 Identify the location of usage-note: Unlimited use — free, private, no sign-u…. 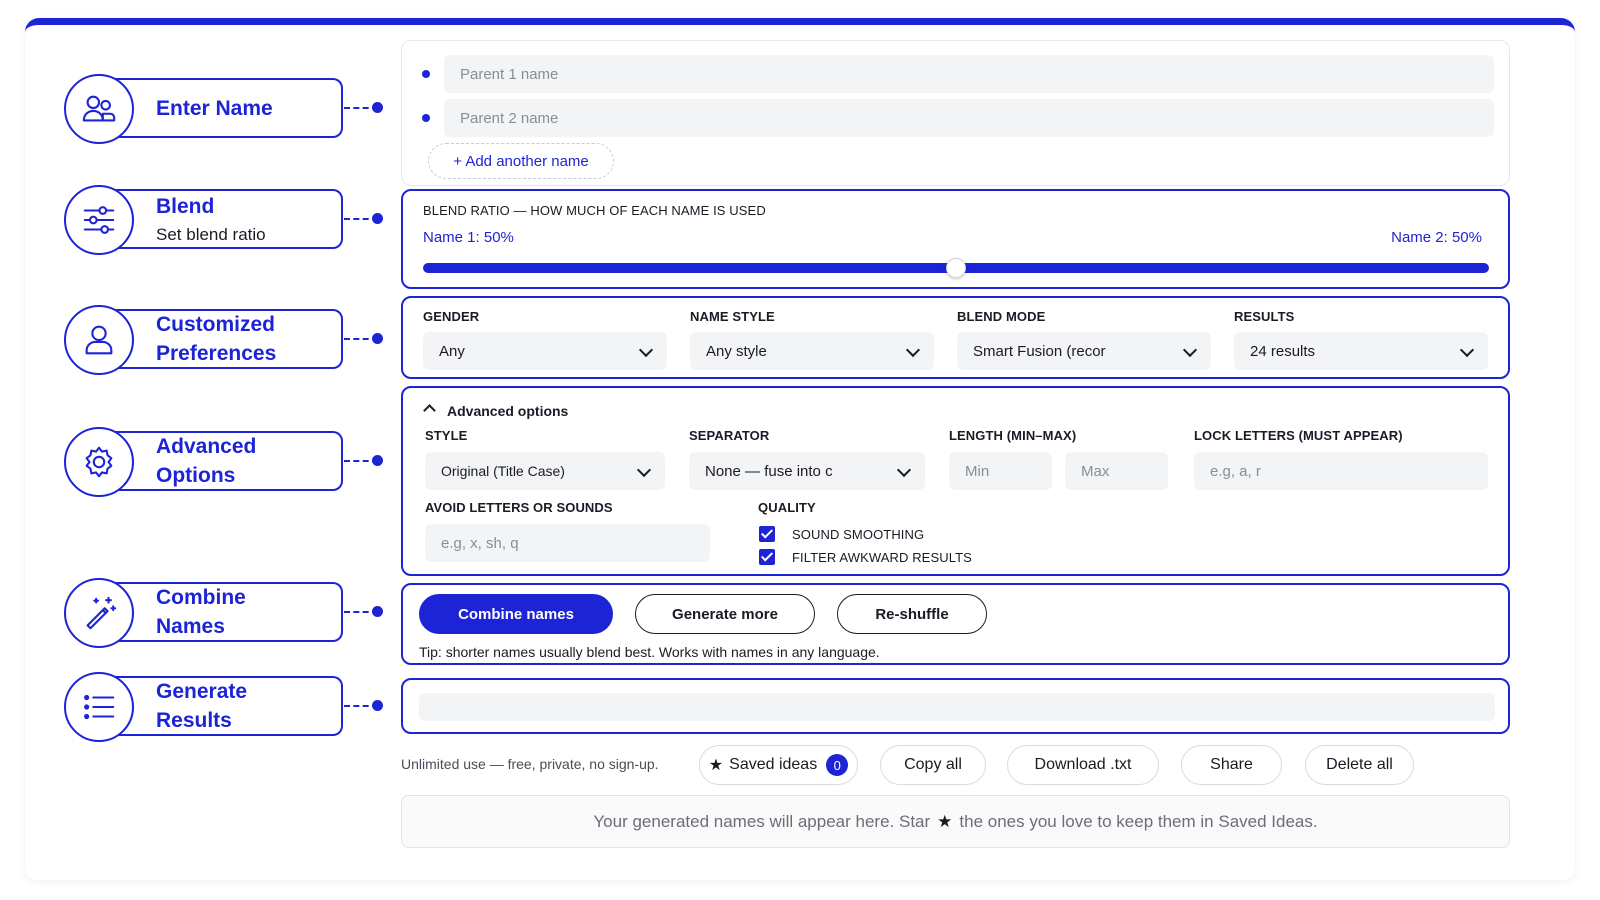
(530, 764).